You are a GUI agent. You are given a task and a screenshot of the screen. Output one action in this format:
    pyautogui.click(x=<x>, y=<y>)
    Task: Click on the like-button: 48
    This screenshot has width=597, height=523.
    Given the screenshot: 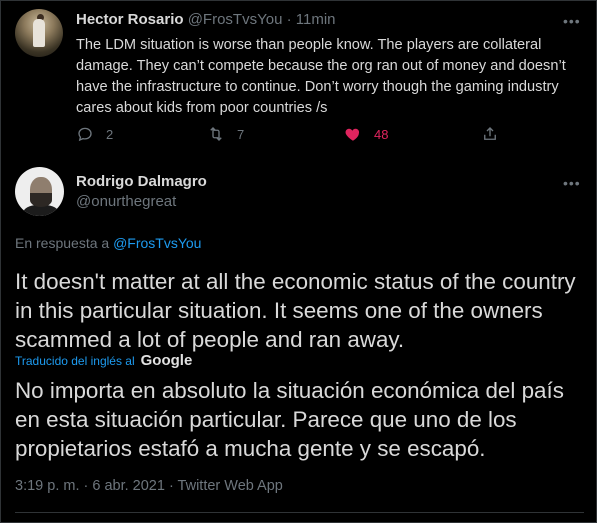 What is the action you would take?
    pyautogui.click(x=366, y=134)
    